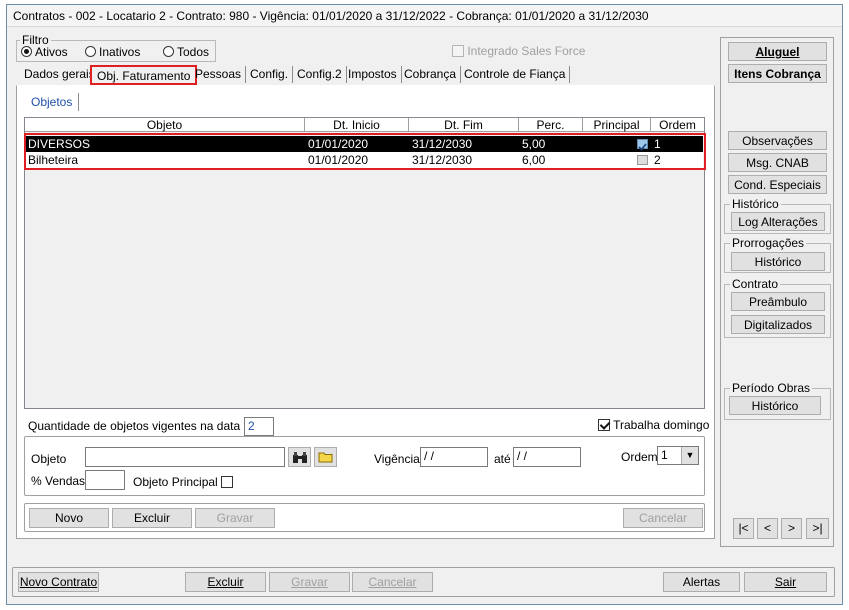 The height and width of the screenshot is (610, 849). What do you see at coordinates (185, 457) in the screenshot?
I see `objeto-input` at bounding box center [185, 457].